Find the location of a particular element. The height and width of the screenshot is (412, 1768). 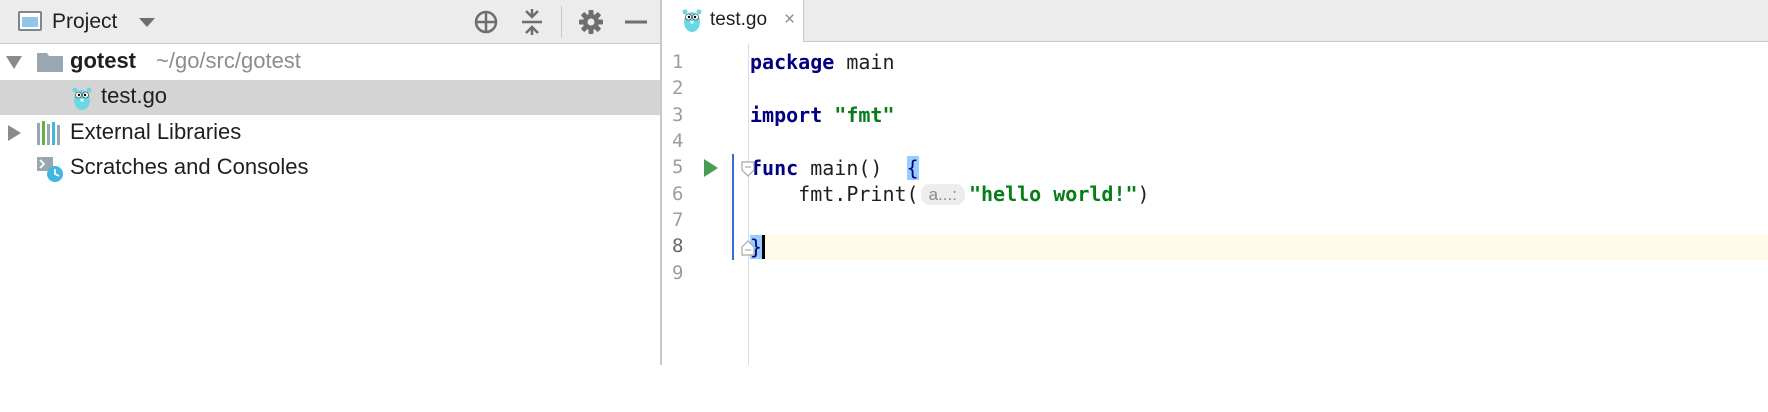

gear-icon is located at coordinates (591, 22).